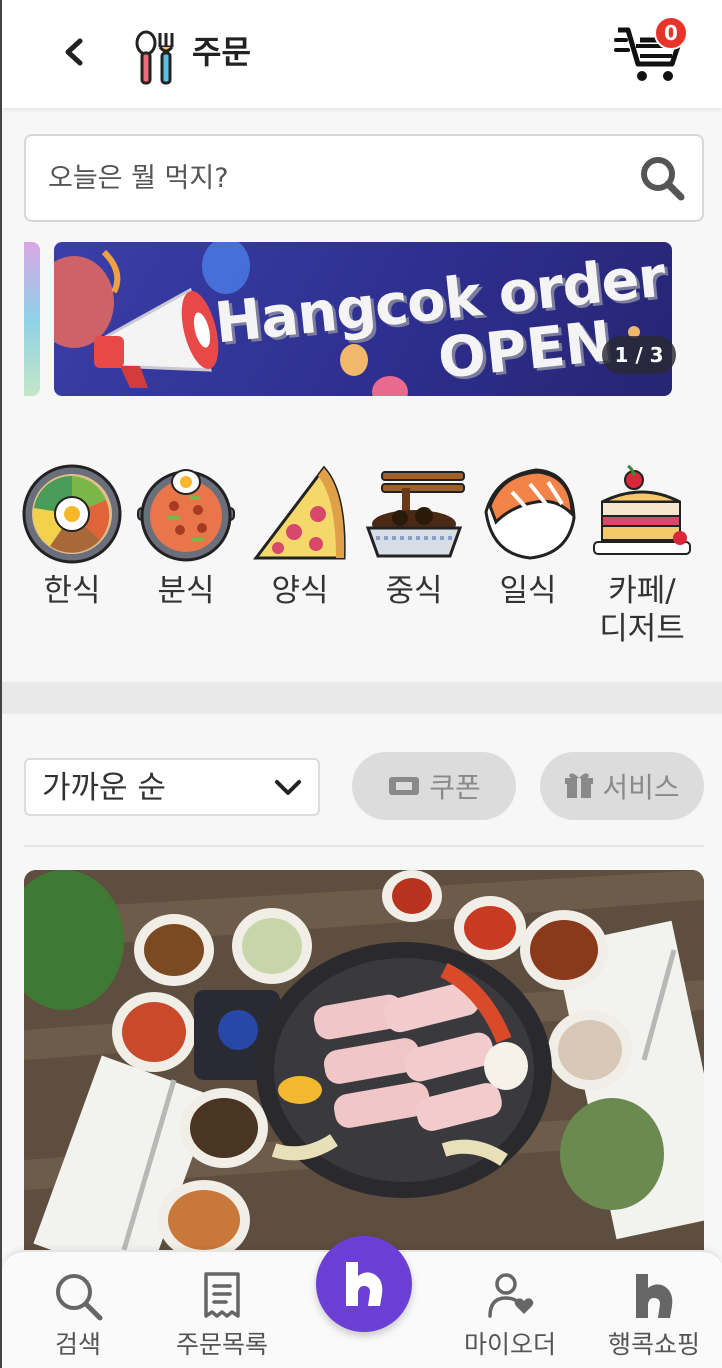  Describe the element at coordinates (455, 787) in the screenshot. I see `coupon-label: 쿠폰` at that location.